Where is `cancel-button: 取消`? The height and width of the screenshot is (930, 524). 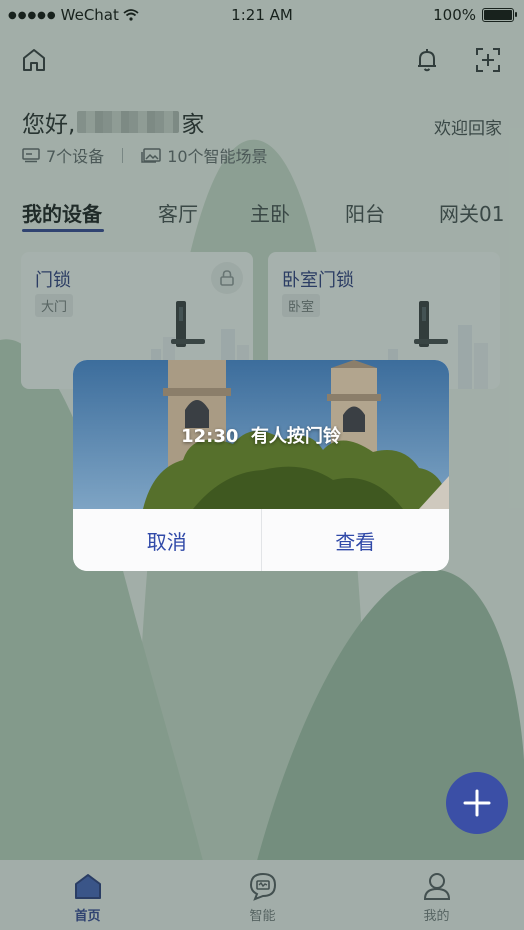
cancel-button: 取消 is located at coordinates (167, 540).